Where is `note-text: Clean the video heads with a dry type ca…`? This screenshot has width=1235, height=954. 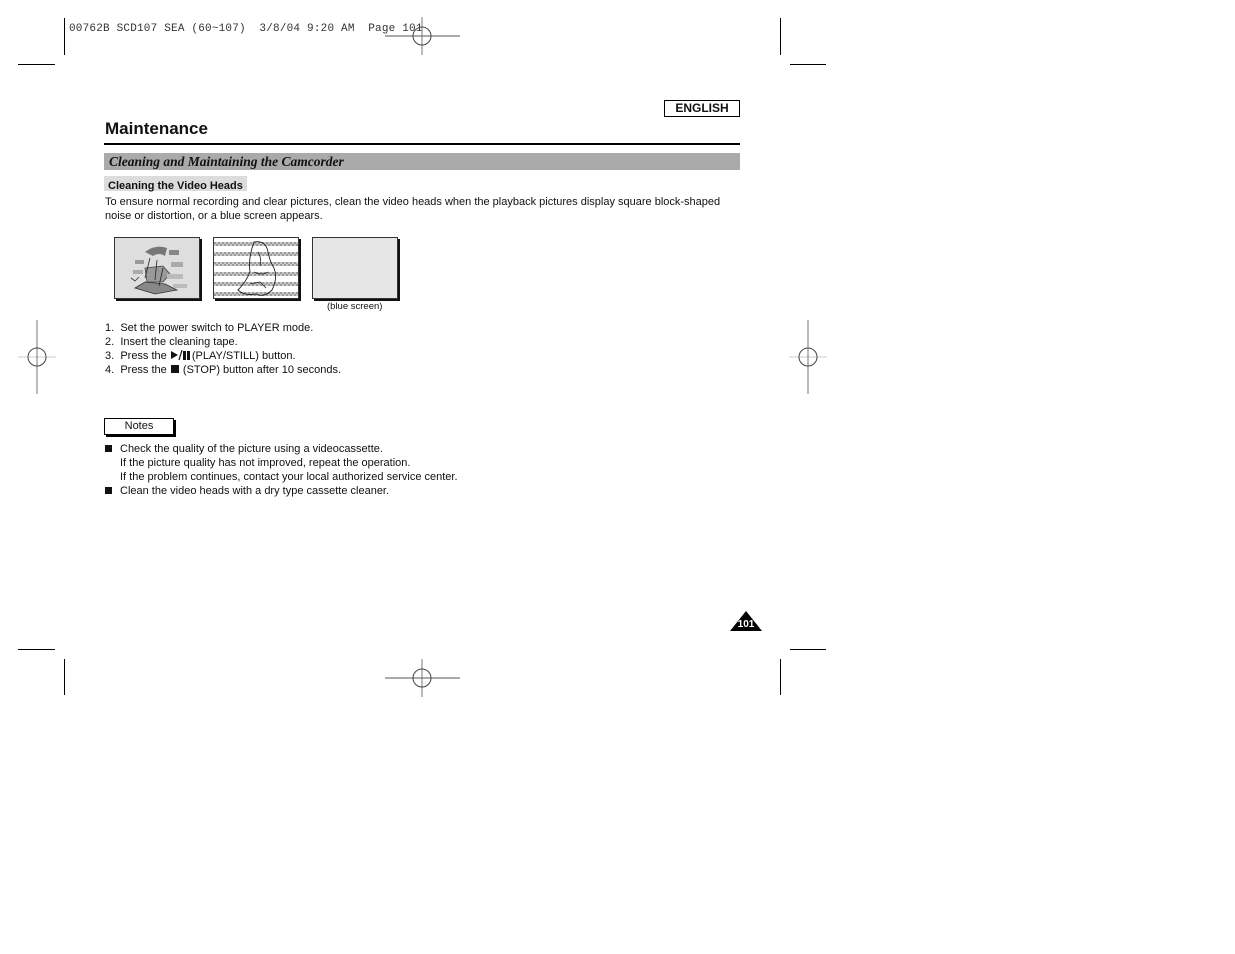 note-text: Clean the video heads with a dry type ca… is located at coordinates (255, 491).